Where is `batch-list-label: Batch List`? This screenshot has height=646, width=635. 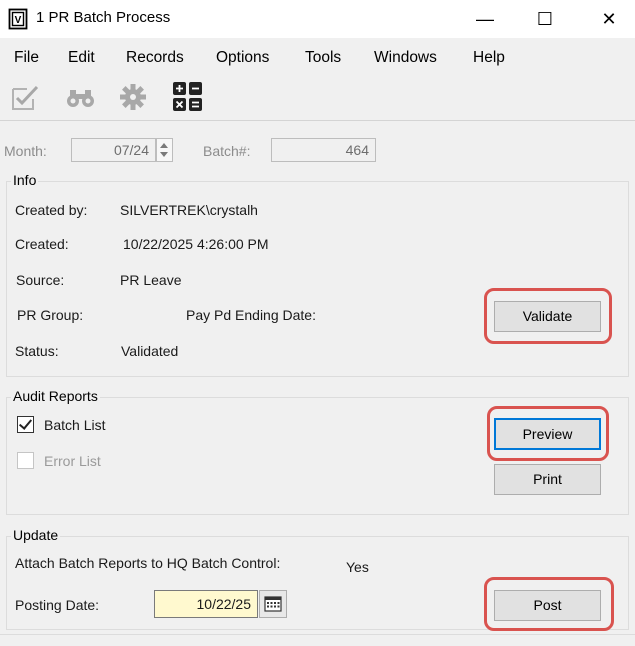
batch-list-label: Batch List is located at coordinates (75, 425).